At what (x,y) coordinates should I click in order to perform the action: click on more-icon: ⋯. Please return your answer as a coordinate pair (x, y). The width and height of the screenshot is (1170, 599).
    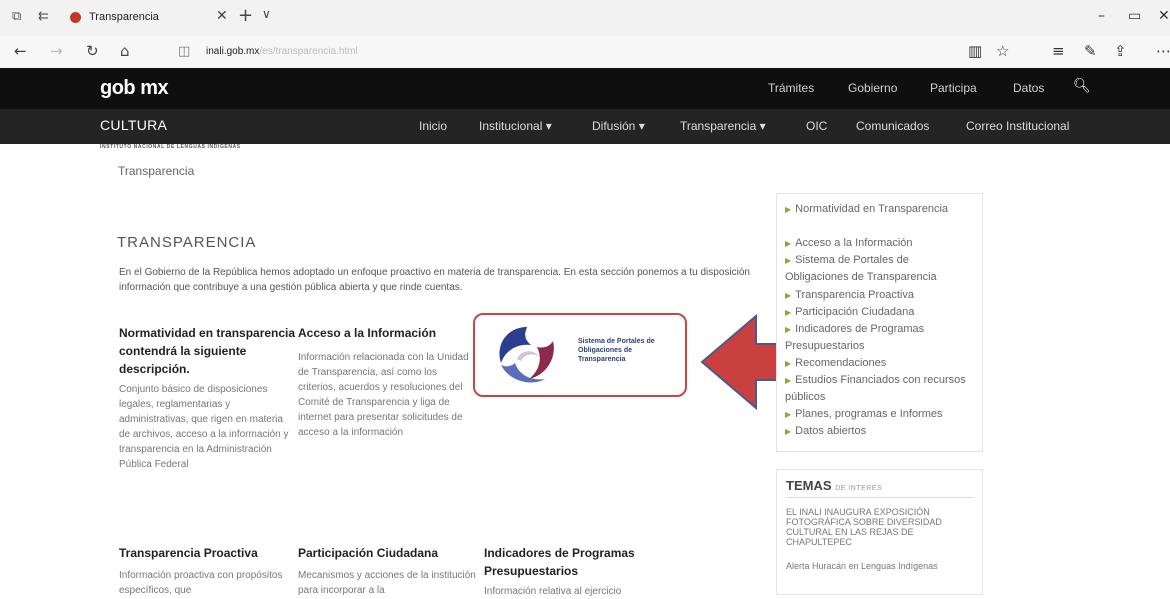
    Looking at the image, I should click on (1163, 51).